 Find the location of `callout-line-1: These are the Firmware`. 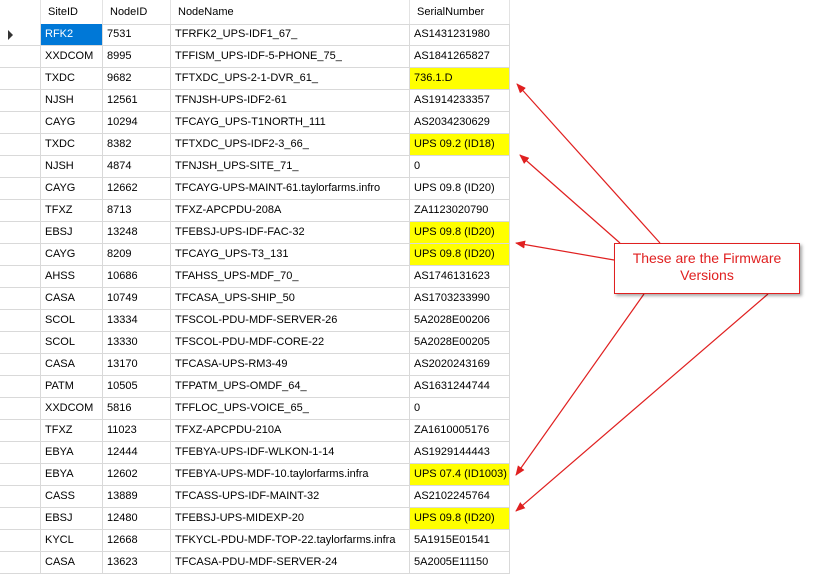

callout-line-1: These are the Firmware is located at coordinates (707, 258).